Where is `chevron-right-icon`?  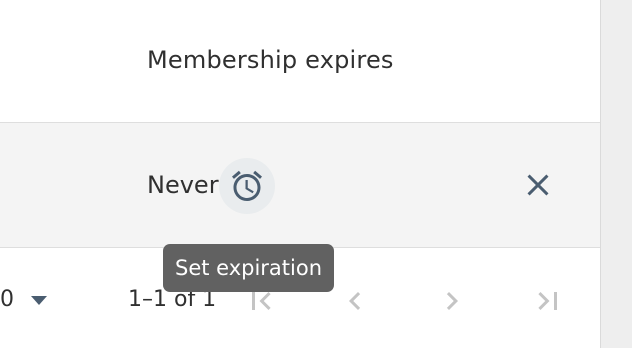
chevron-right-icon is located at coordinates (452, 301).